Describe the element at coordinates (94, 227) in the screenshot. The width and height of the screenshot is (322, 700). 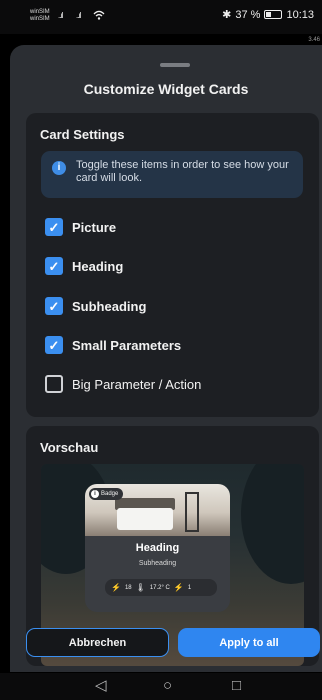
I see `option-label-picture: Picture` at that location.